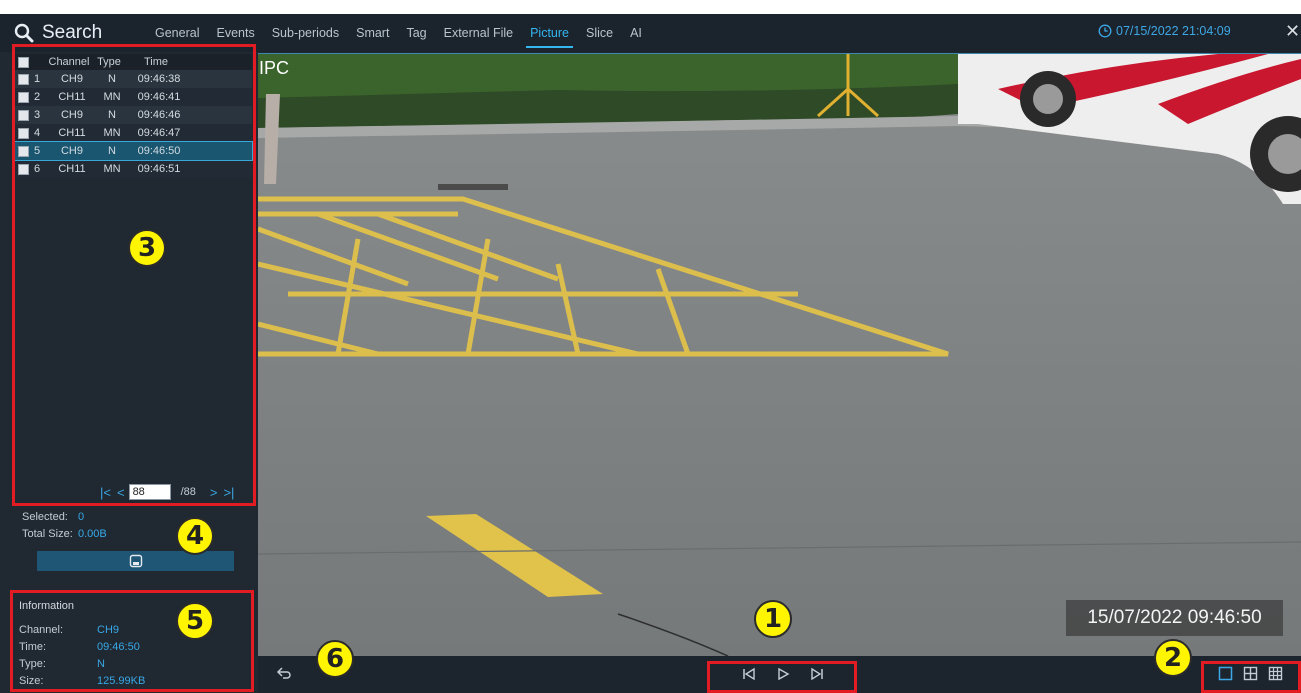 The width and height of the screenshot is (1301, 693). What do you see at coordinates (599, 33) in the screenshot?
I see `tab-slice: Slice` at bounding box center [599, 33].